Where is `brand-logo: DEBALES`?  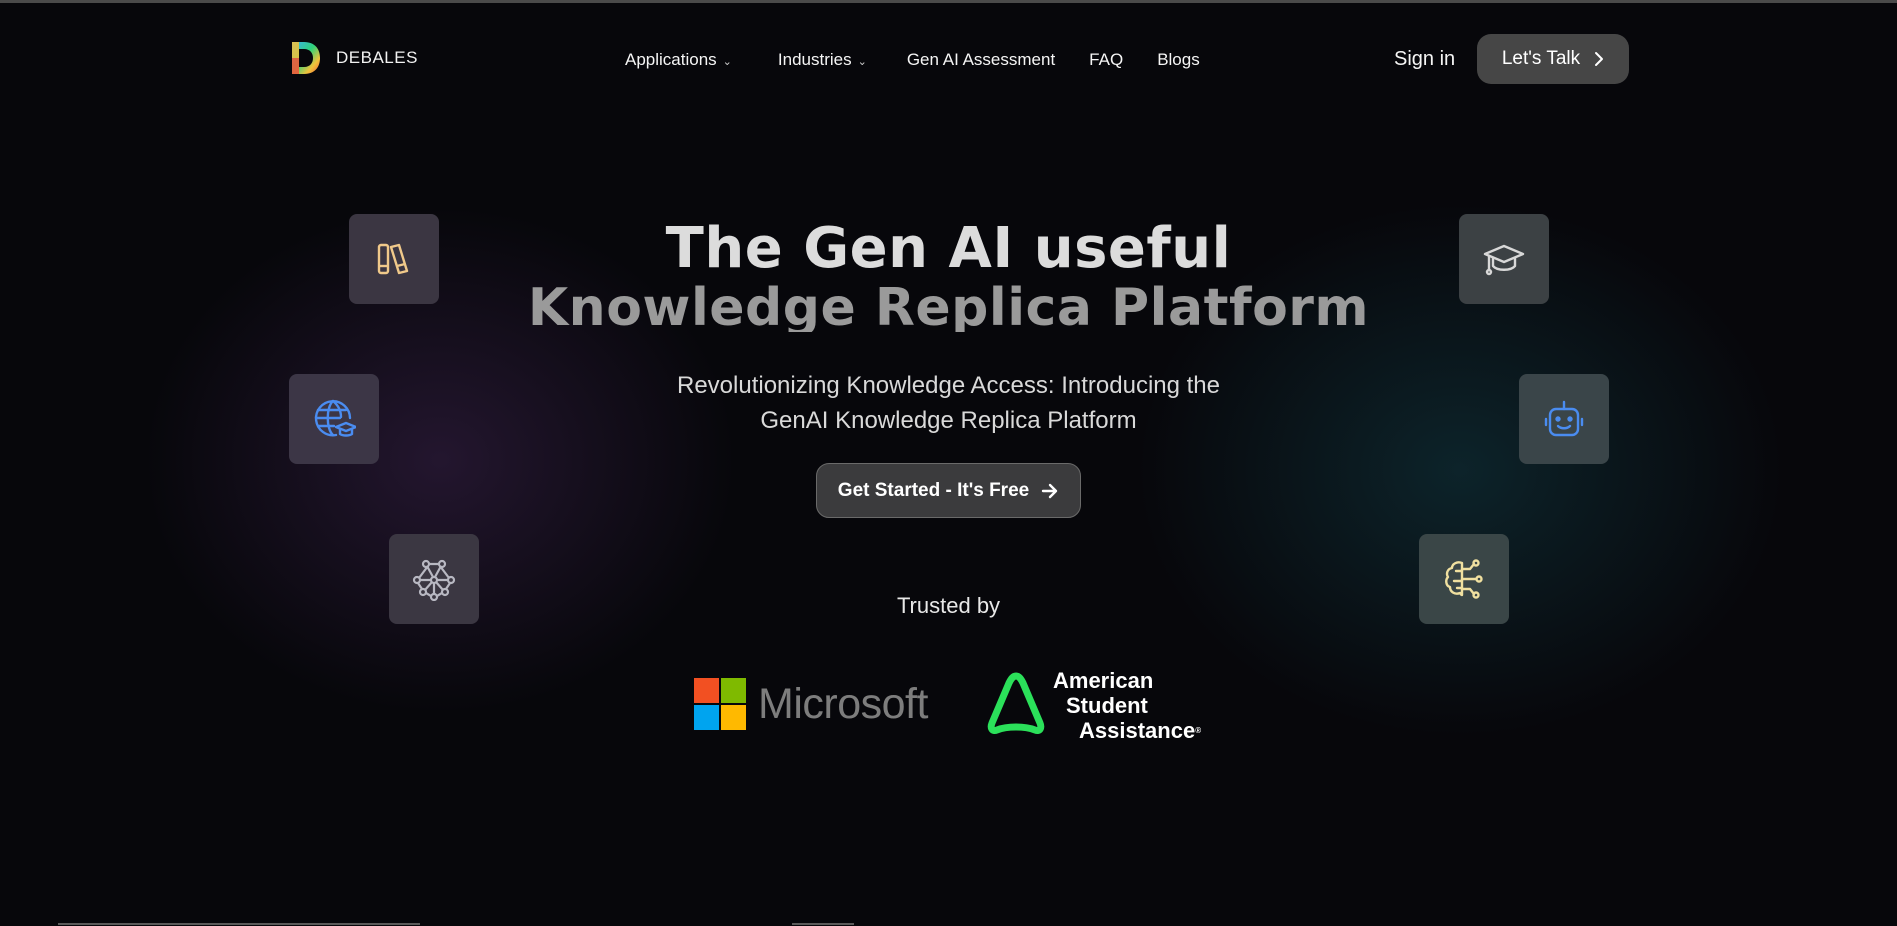
brand-logo: DEBALES is located at coordinates (353, 58).